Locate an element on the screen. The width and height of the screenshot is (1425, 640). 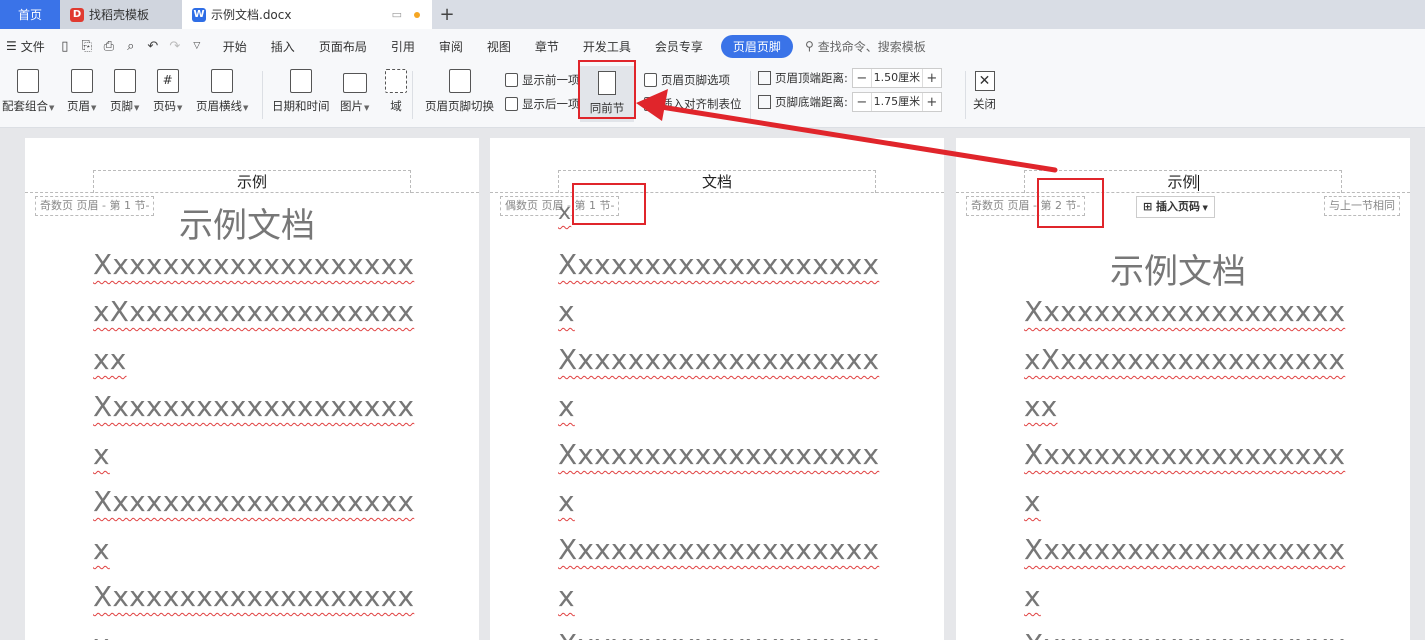
text-cursor is located at coordinates (1198, 182).